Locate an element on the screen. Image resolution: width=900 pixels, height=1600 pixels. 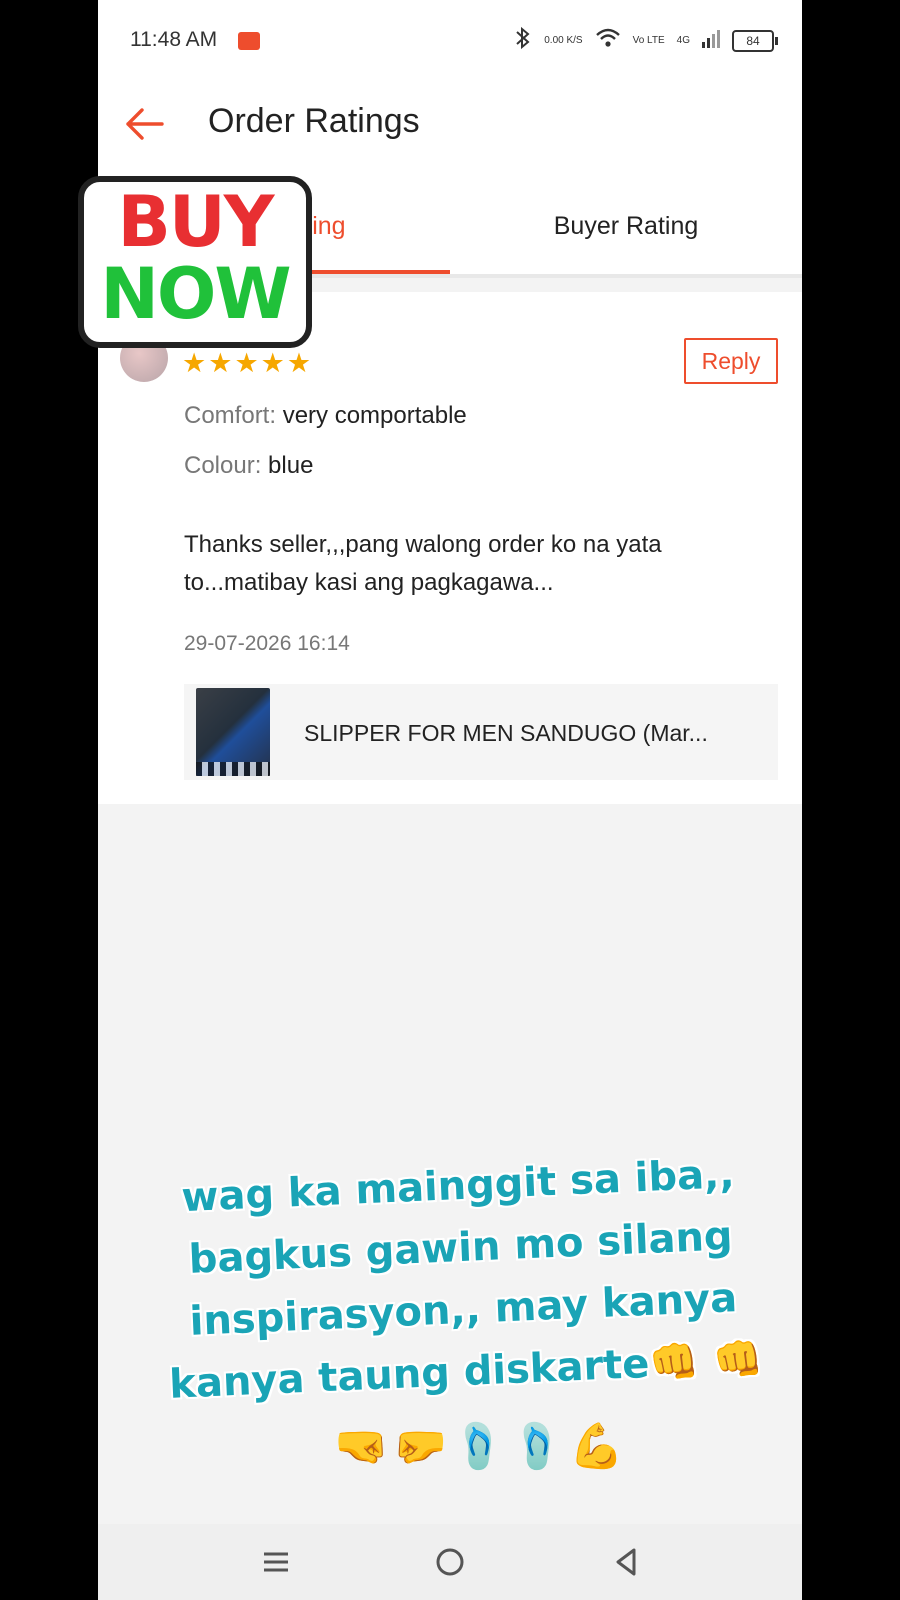
battery-icon: 84 is located at coordinates (755, 40).